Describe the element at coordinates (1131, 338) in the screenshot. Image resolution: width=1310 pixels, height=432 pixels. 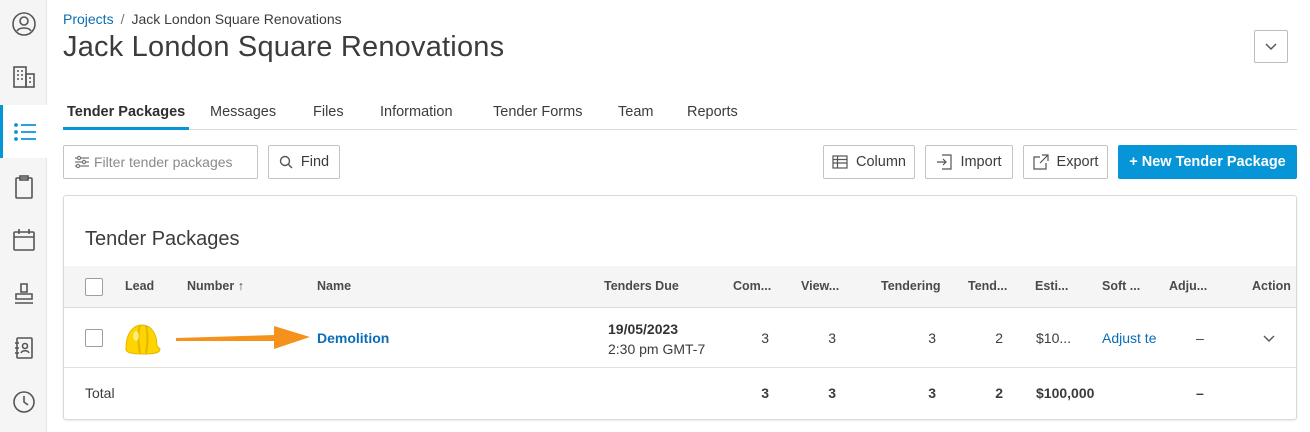
I see `adjust-tender-link: Adjust te` at that location.